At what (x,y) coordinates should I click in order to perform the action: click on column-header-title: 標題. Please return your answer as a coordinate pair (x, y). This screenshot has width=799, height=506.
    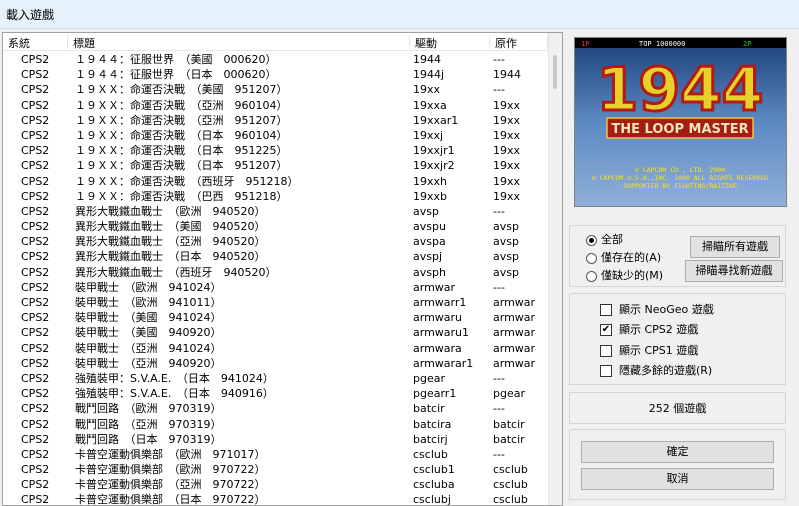
    Looking at the image, I should click on (239, 42).